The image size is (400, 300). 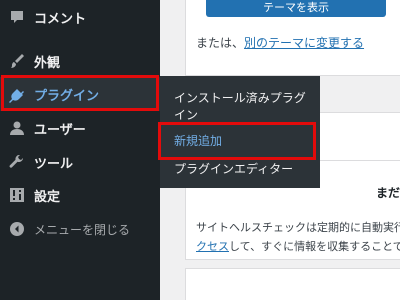 I want to click on site-health-line: クセスして、すぐに情報を収集することで, so click(x=298, y=246).